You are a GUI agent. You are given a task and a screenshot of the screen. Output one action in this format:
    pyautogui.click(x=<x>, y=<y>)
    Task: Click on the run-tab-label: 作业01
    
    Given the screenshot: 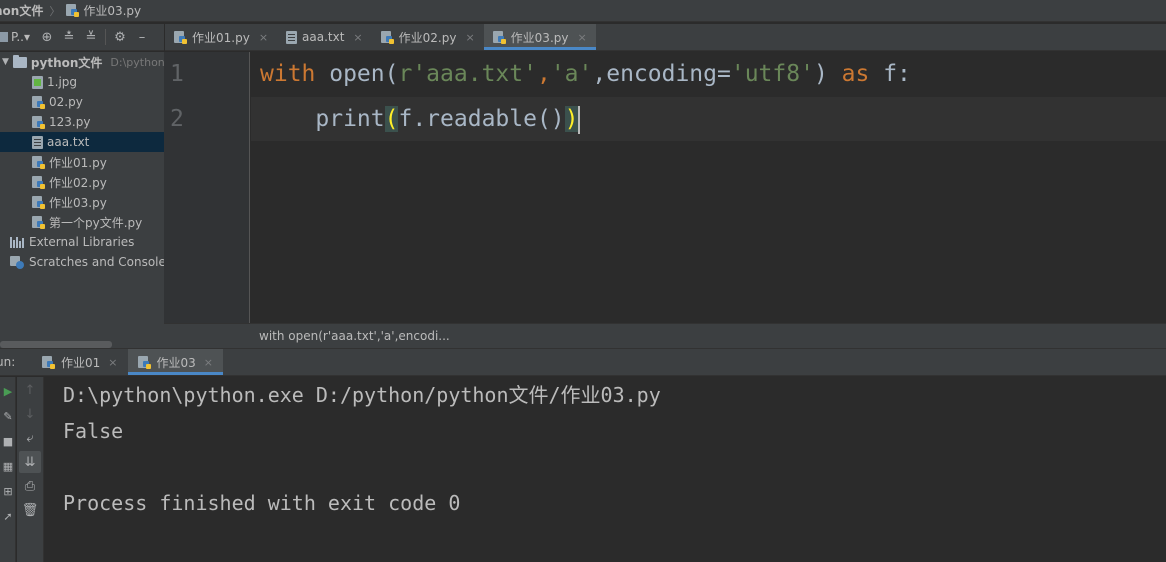 What is the action you would take?
    pyautogui.click(x=81, y=362)
    